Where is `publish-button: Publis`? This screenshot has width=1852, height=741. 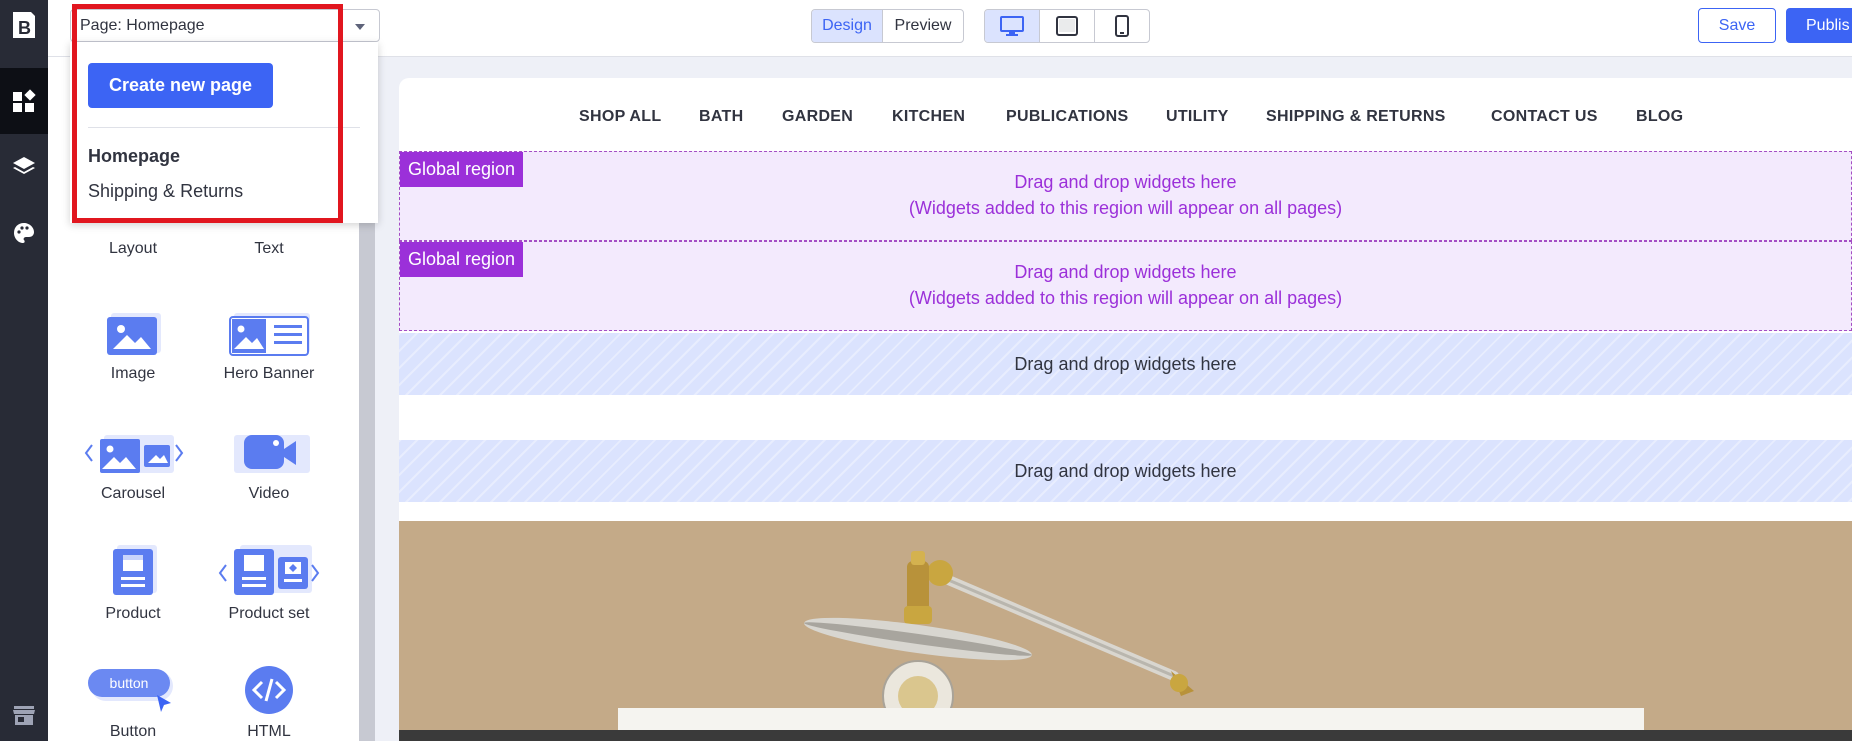 publish-button: Publis is located at coordinates (1819, 25).